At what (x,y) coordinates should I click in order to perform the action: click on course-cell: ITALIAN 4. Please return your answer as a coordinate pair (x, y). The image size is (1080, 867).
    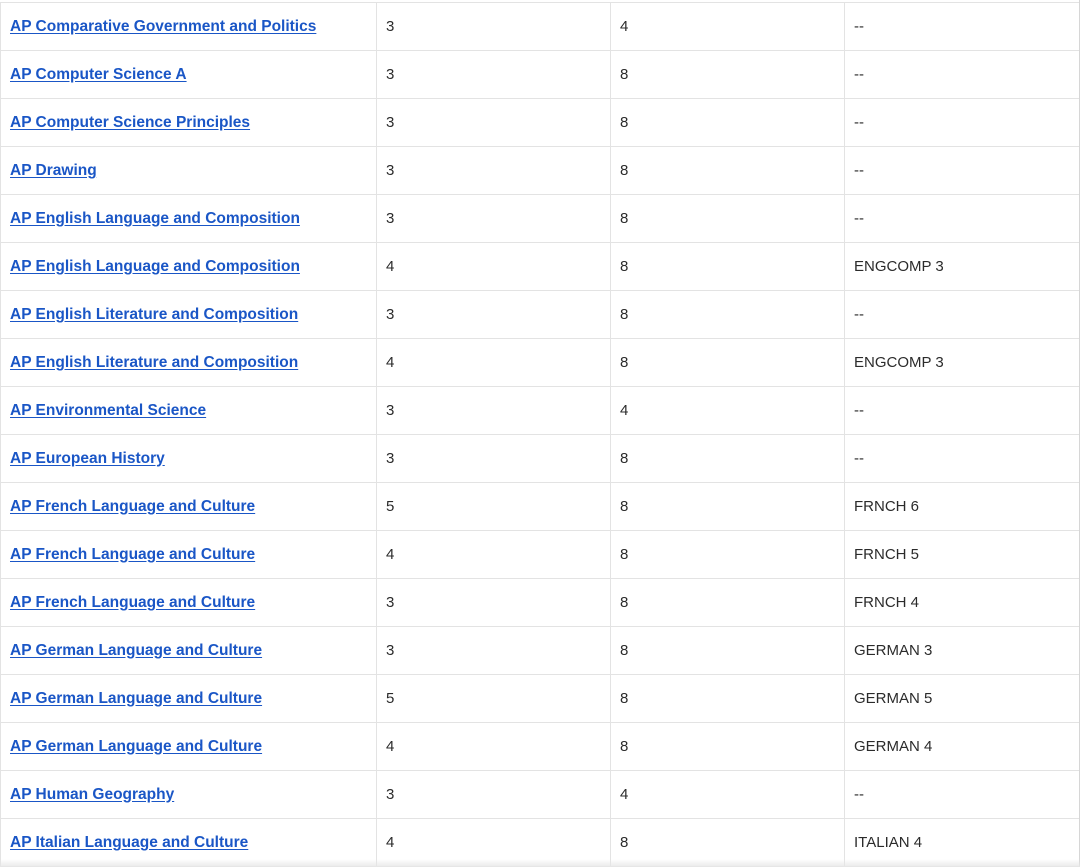
    Looking at the image, I should click on (962, 842).